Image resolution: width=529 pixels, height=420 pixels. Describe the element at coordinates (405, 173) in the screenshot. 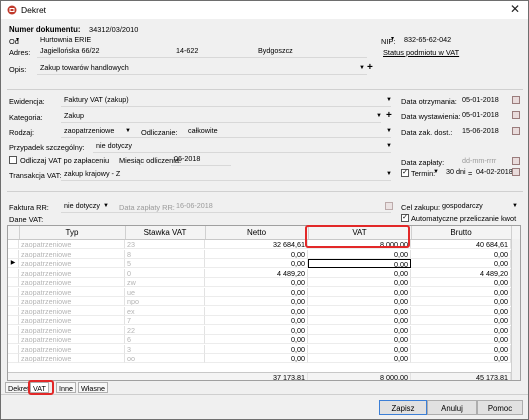

I see `termin-checkbox: ✓` at that location.